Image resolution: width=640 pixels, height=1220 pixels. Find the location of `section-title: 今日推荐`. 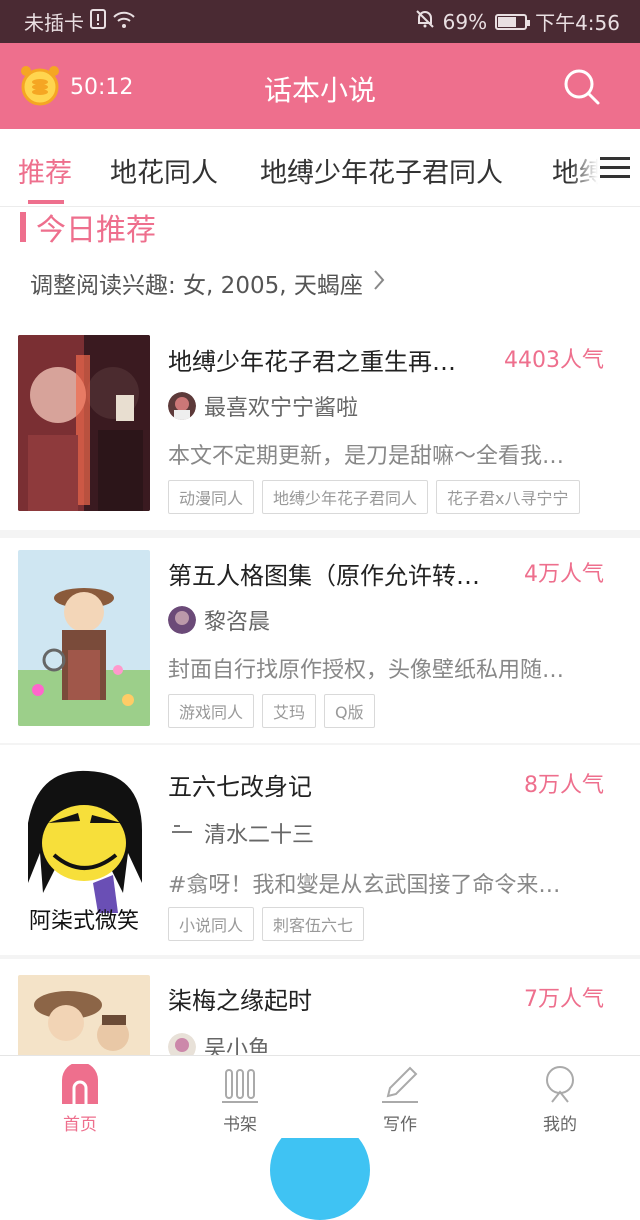

section-title: 今日推荐 is located at coordinates (96, 230).